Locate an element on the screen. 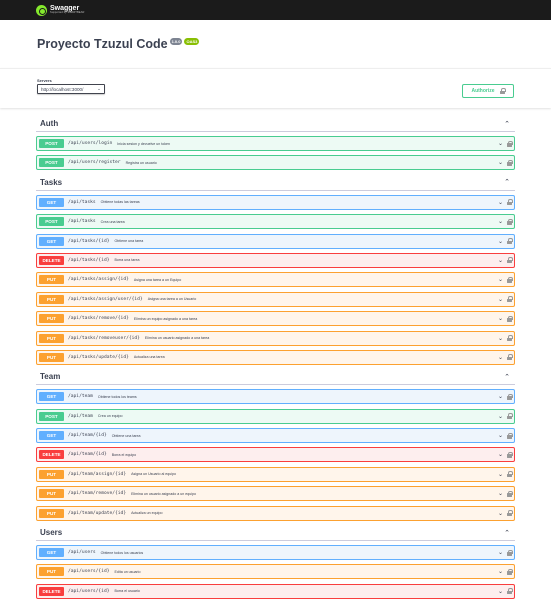 The image size is (551, 600). operation-row: GET/api/tasks/{id} Obtiene una tarea ⌄ is located at coordinates (275, 241).